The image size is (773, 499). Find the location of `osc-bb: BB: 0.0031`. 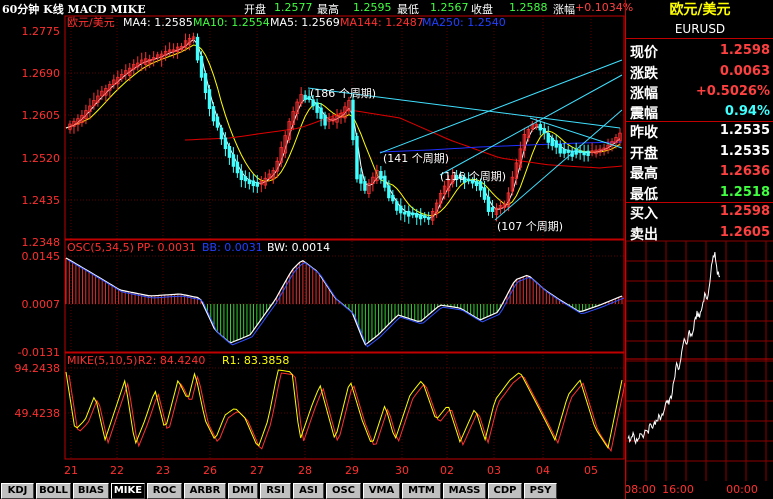

osc-bb: BB: 0.0031 is located at coordinates (232, 247).